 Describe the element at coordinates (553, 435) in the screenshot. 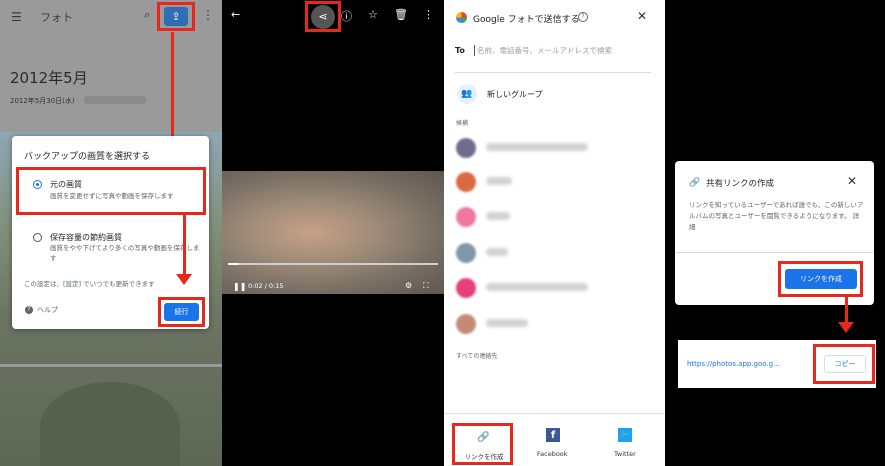

I see `facebook-icon: f` at that location.